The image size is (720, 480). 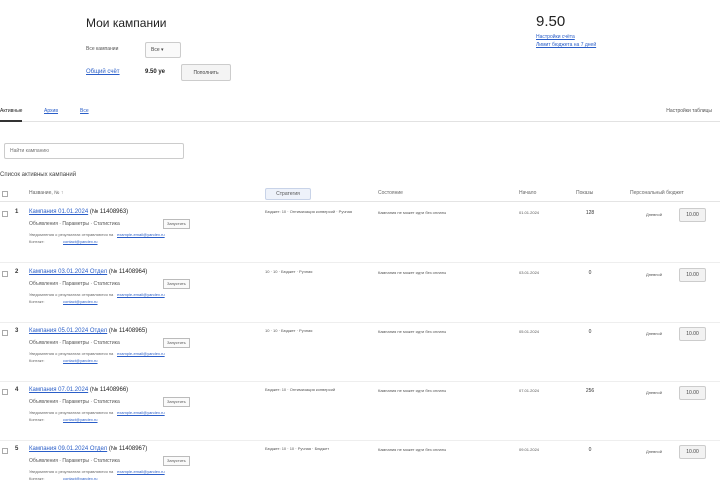 What do you see at coordinates (68, 272) in the screenshot?
I see `campaign-link: Кампания 03.01.2024 Отдел` at bounding box center [68, 272].